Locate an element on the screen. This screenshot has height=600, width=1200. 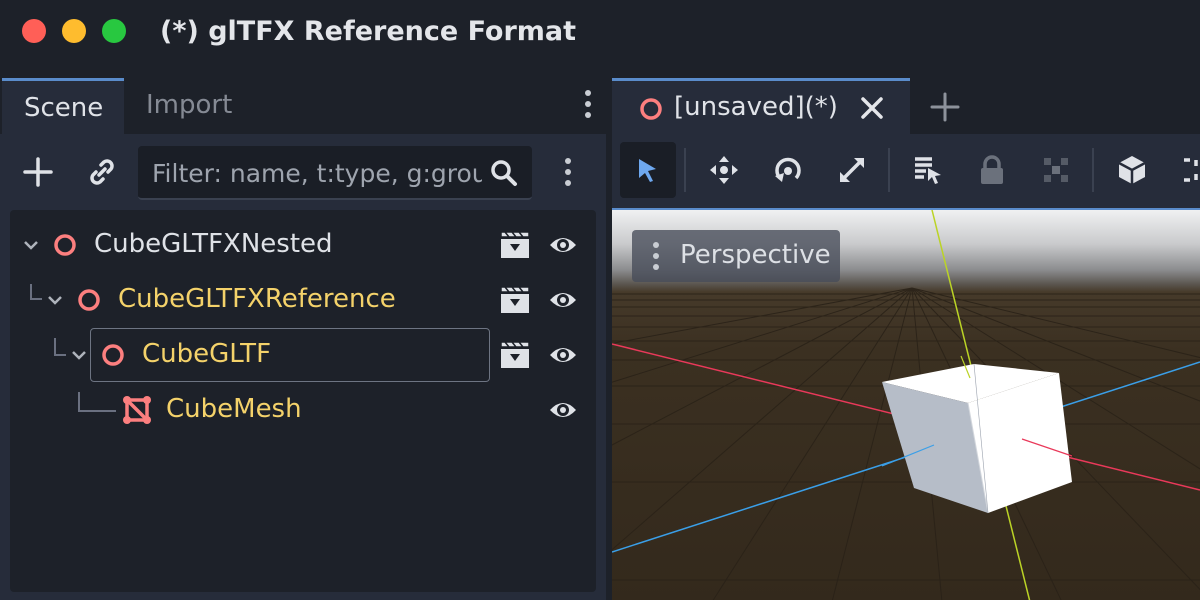
list-select-button is located at coordinates (928, 170).